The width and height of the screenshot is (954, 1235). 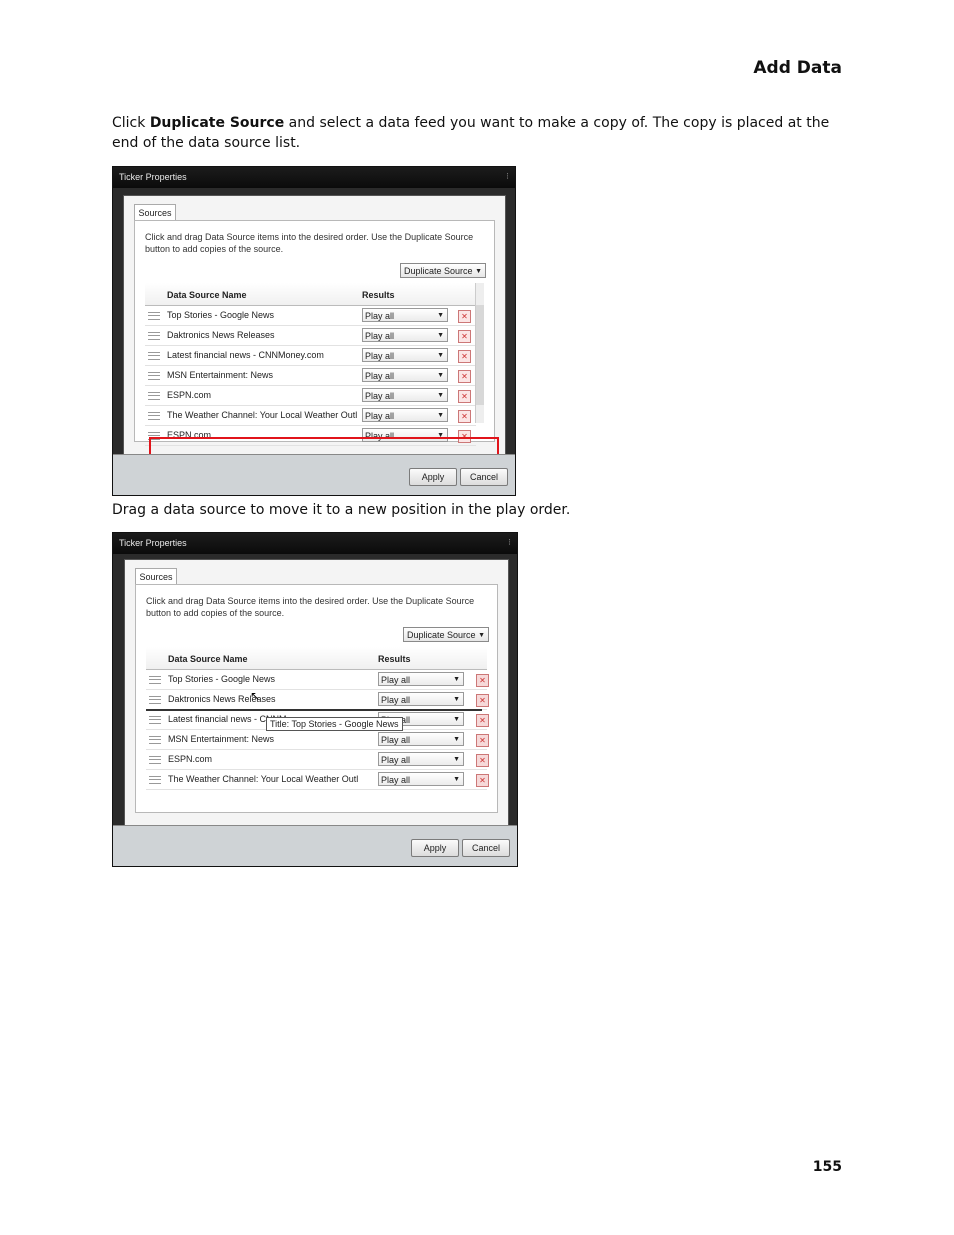 What do you see at coordinates (207, 295) in the screenshot?
I see `col-header-name: Data Source Name` at bounding box center [207, 295].